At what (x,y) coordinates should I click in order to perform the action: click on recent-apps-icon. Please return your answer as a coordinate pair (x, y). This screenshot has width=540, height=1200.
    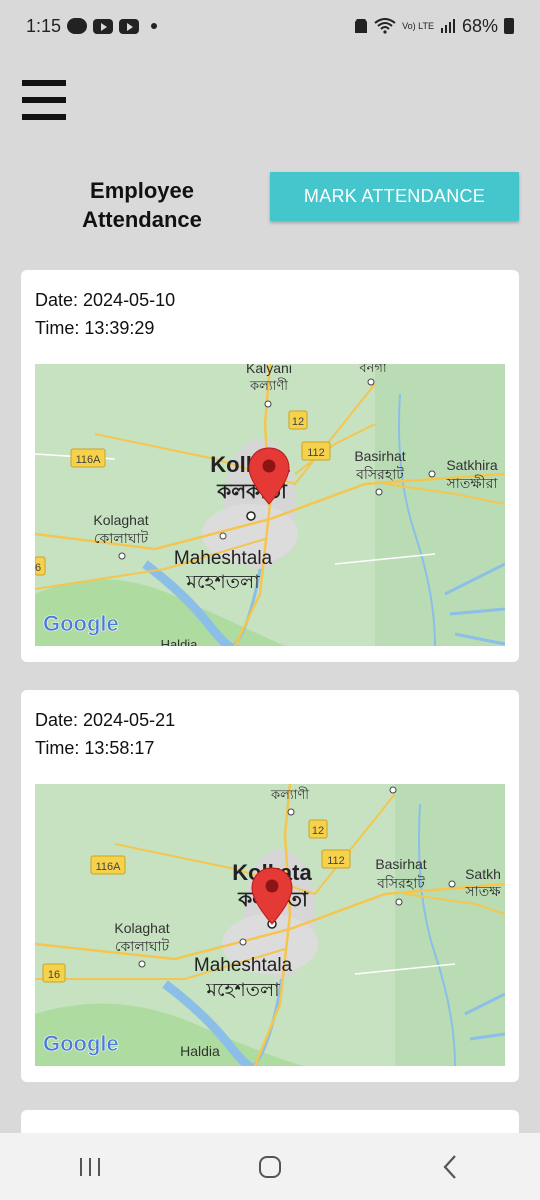
    Looking at the image, I should click on (90, 1166).